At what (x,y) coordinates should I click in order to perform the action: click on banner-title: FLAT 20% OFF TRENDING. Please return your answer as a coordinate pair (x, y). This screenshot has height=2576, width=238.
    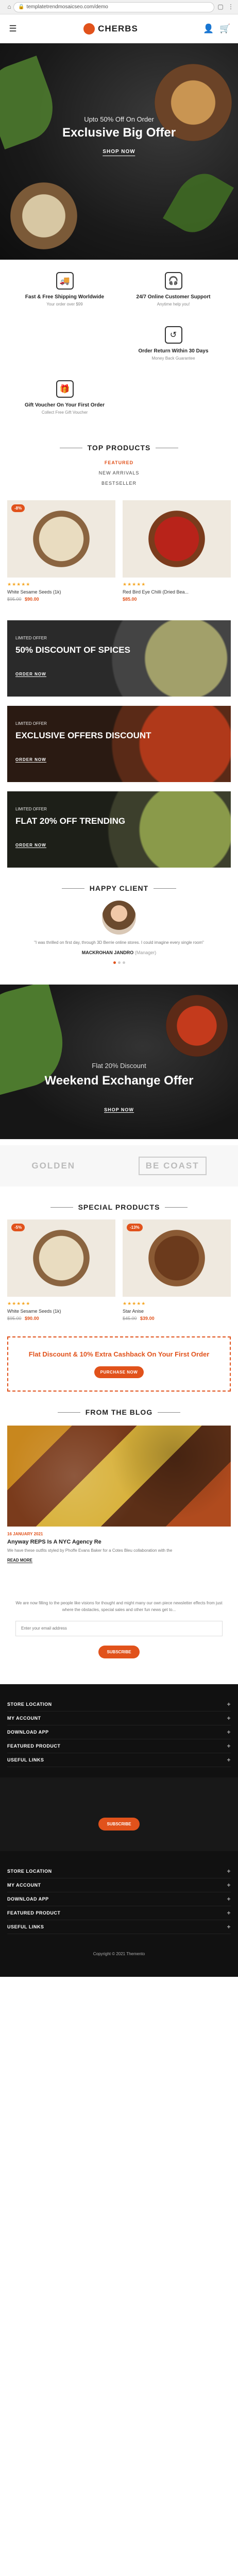
    Looking at the image, I should click on (70, 821).